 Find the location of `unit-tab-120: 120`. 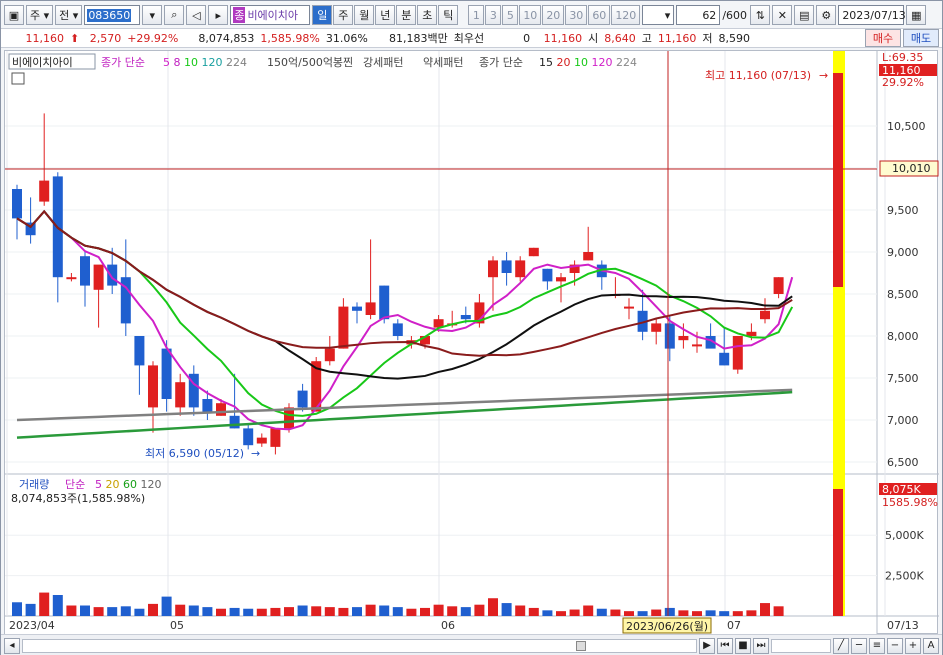

unit-tab-120: 120 is located at coordinates (626, 15).